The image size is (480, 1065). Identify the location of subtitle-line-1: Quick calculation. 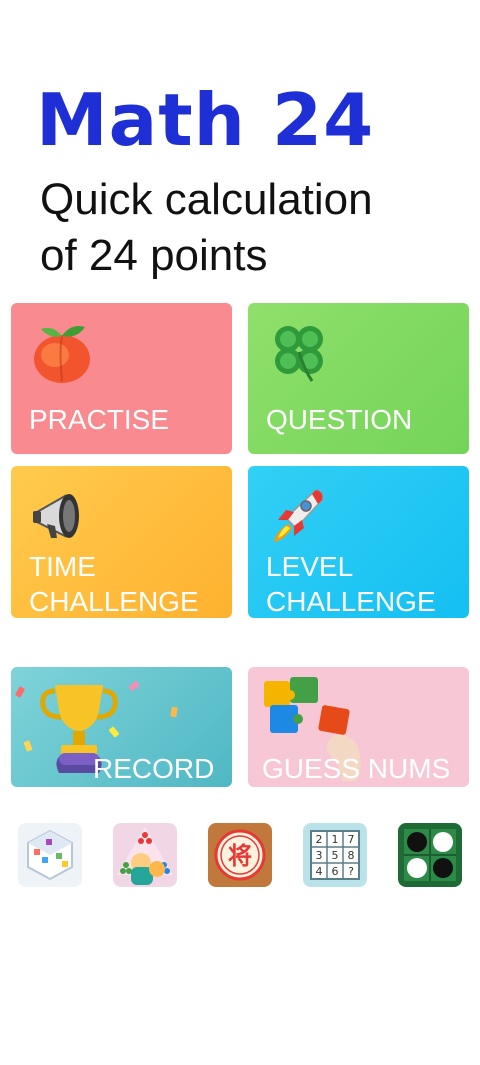
(206, 199).